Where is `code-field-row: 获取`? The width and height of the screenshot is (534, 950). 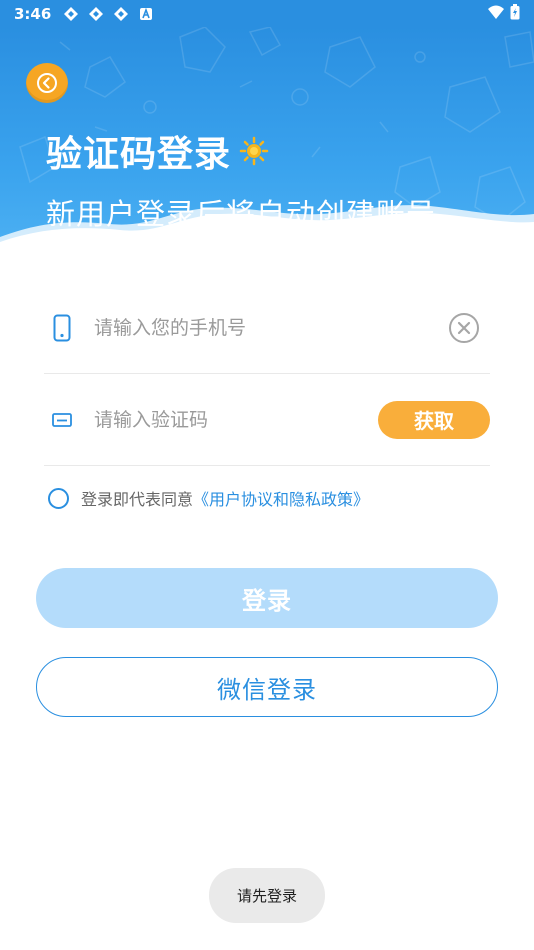
code-field-row: 获取 is located at coordinates (267, 420).